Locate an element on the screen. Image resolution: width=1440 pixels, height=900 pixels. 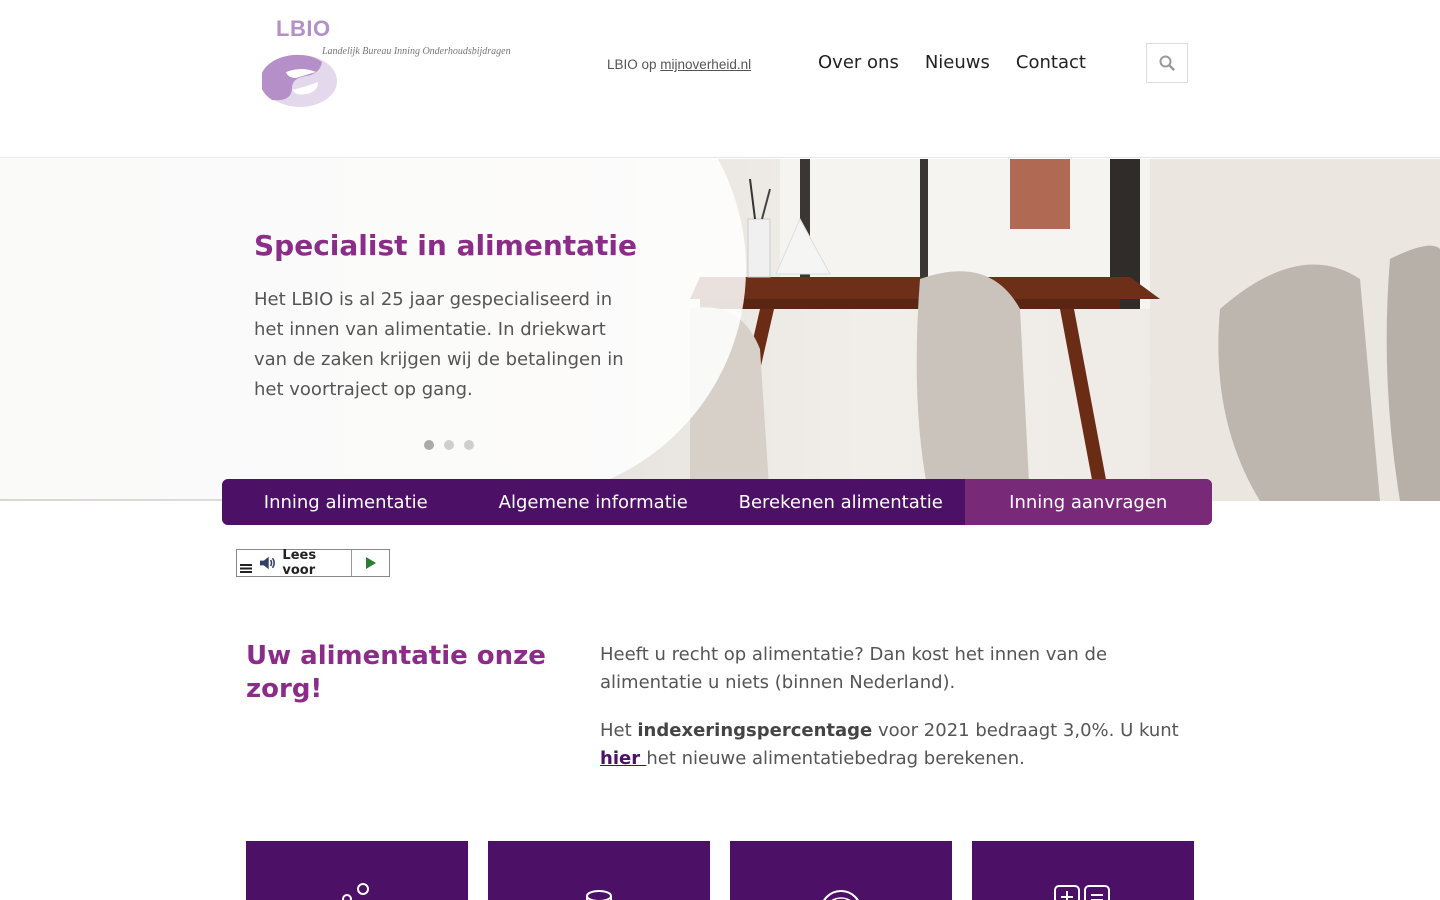
hero-title: Specialist in alimentatie is located at coordinates (446, 245).